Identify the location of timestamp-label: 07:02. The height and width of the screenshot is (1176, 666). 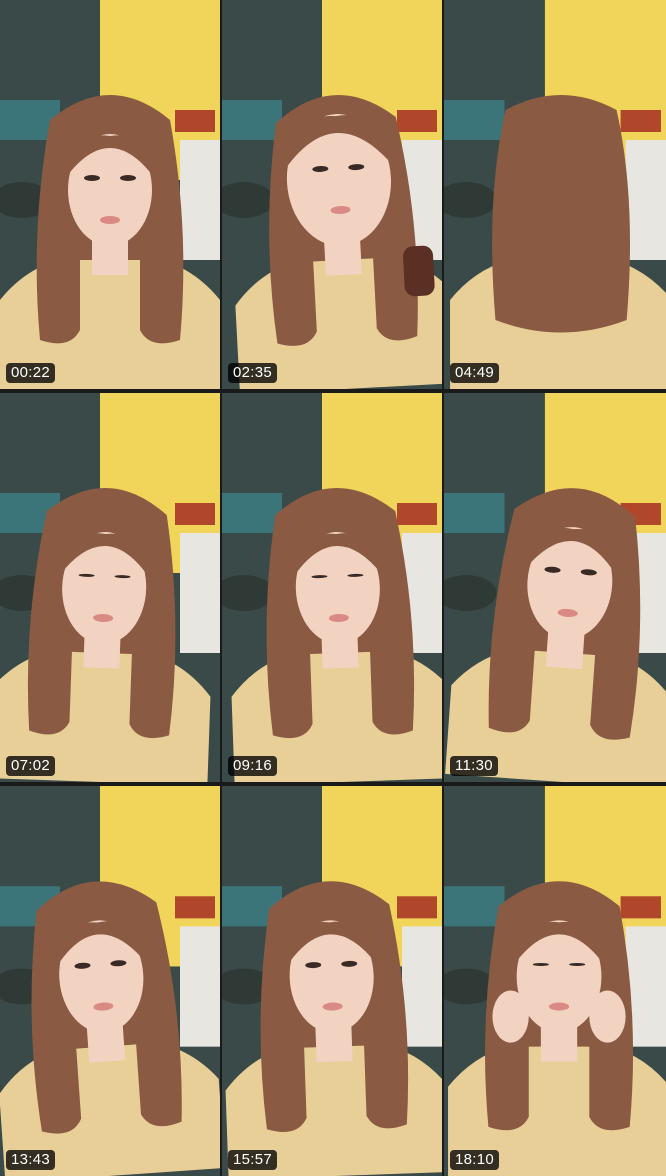
(31, 766).